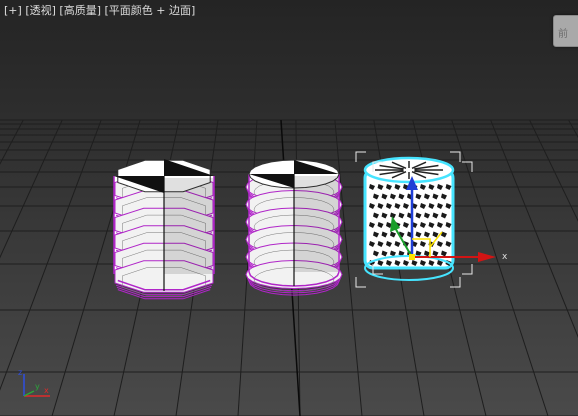 The width and height of the screenshot is (578, 416). Describe the element at coordinates (40, 10) in the screenshot. I see `viewport-view-menu: [透视]` at that location.